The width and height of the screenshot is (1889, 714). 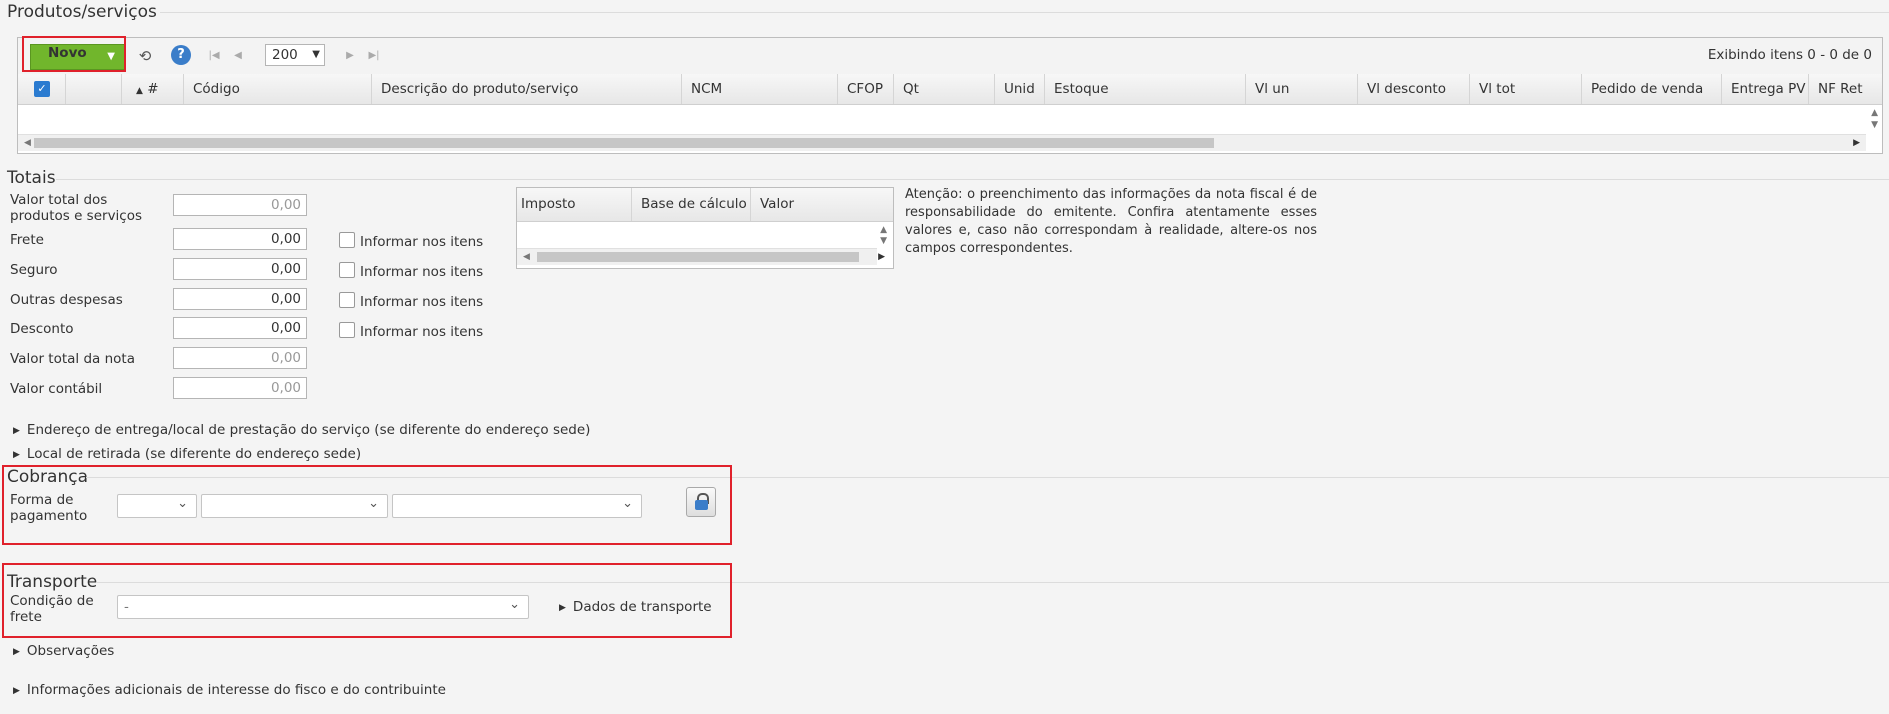 What do you see at coordinates (66, 300) in the screenshot?
I see `label-outras-despesas: Outras despesas` at bounding box center [66, 300].